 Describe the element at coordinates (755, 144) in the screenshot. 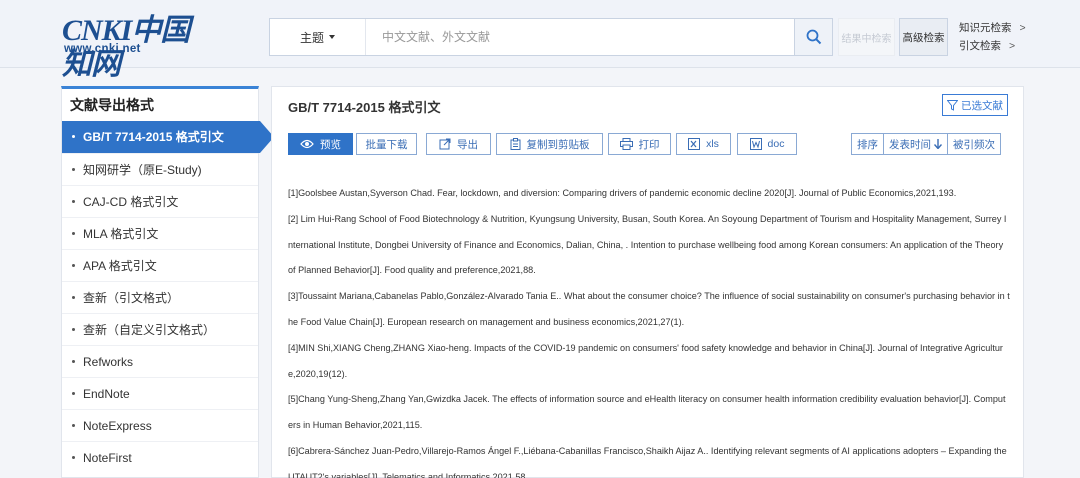

I see `word-icon` at that location.